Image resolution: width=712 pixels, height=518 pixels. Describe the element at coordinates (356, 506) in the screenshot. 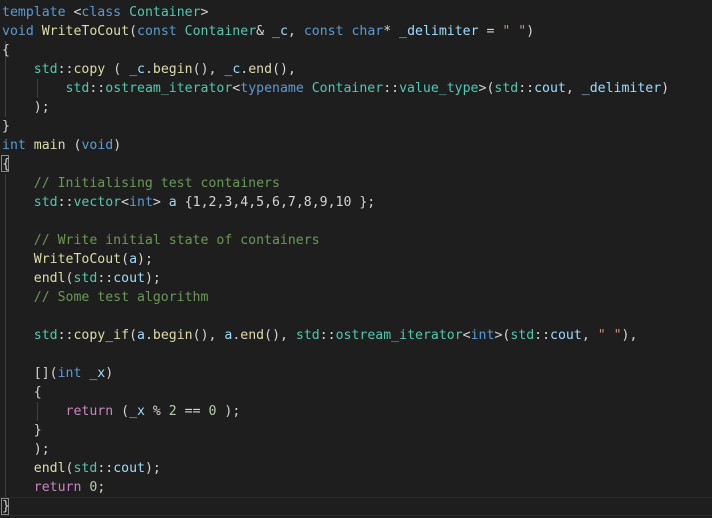

I see `current-line-highlight` at that location.